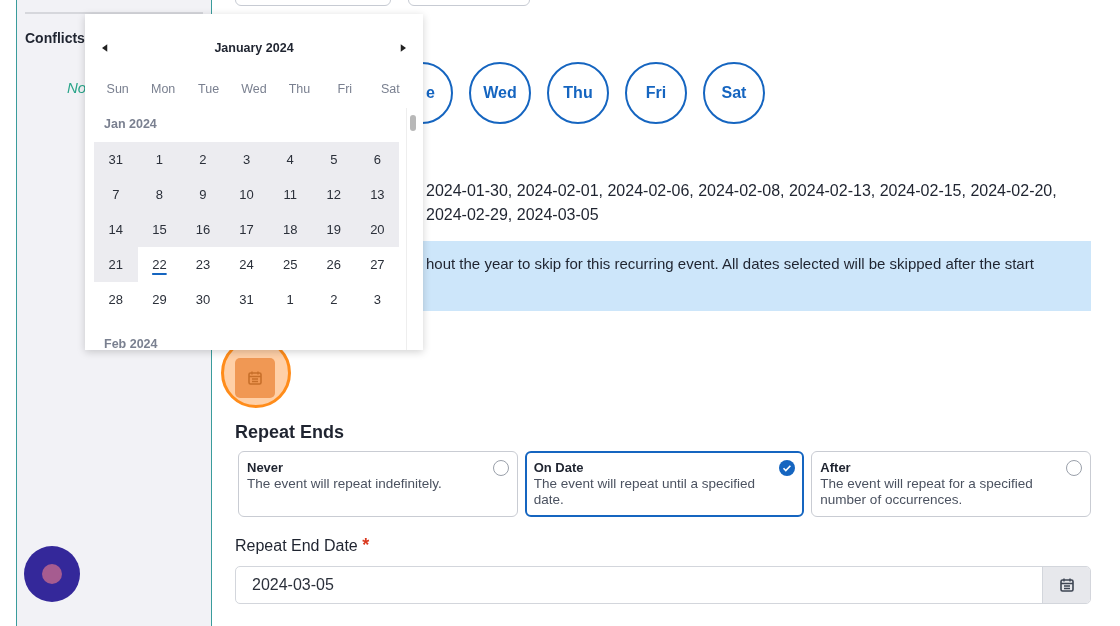 This screenshot has height=626, width=1120. I want to click on month-label: Jan 2024, so click(130, 124).